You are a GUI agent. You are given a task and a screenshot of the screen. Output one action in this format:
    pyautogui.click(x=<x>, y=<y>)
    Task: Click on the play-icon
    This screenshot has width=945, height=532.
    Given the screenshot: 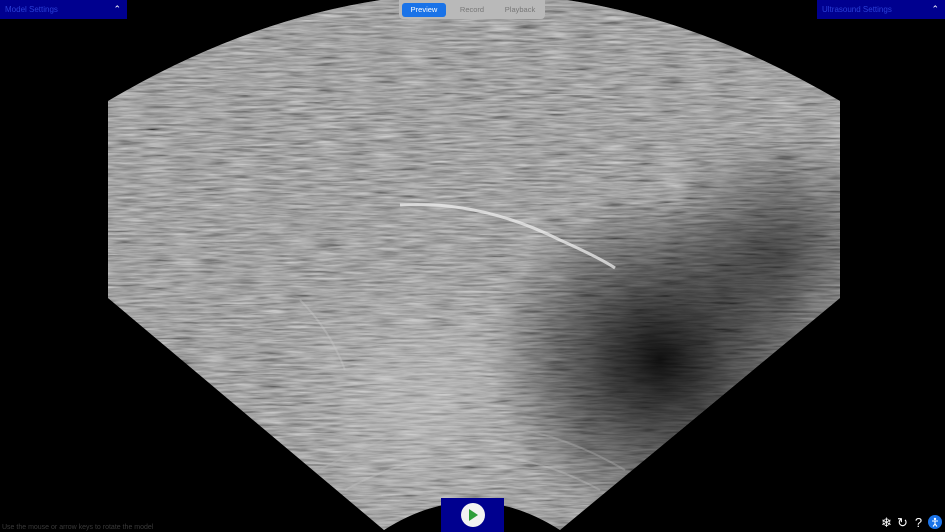 What is the action you would take?
    pyautogui.click(x=473, y=515)
    